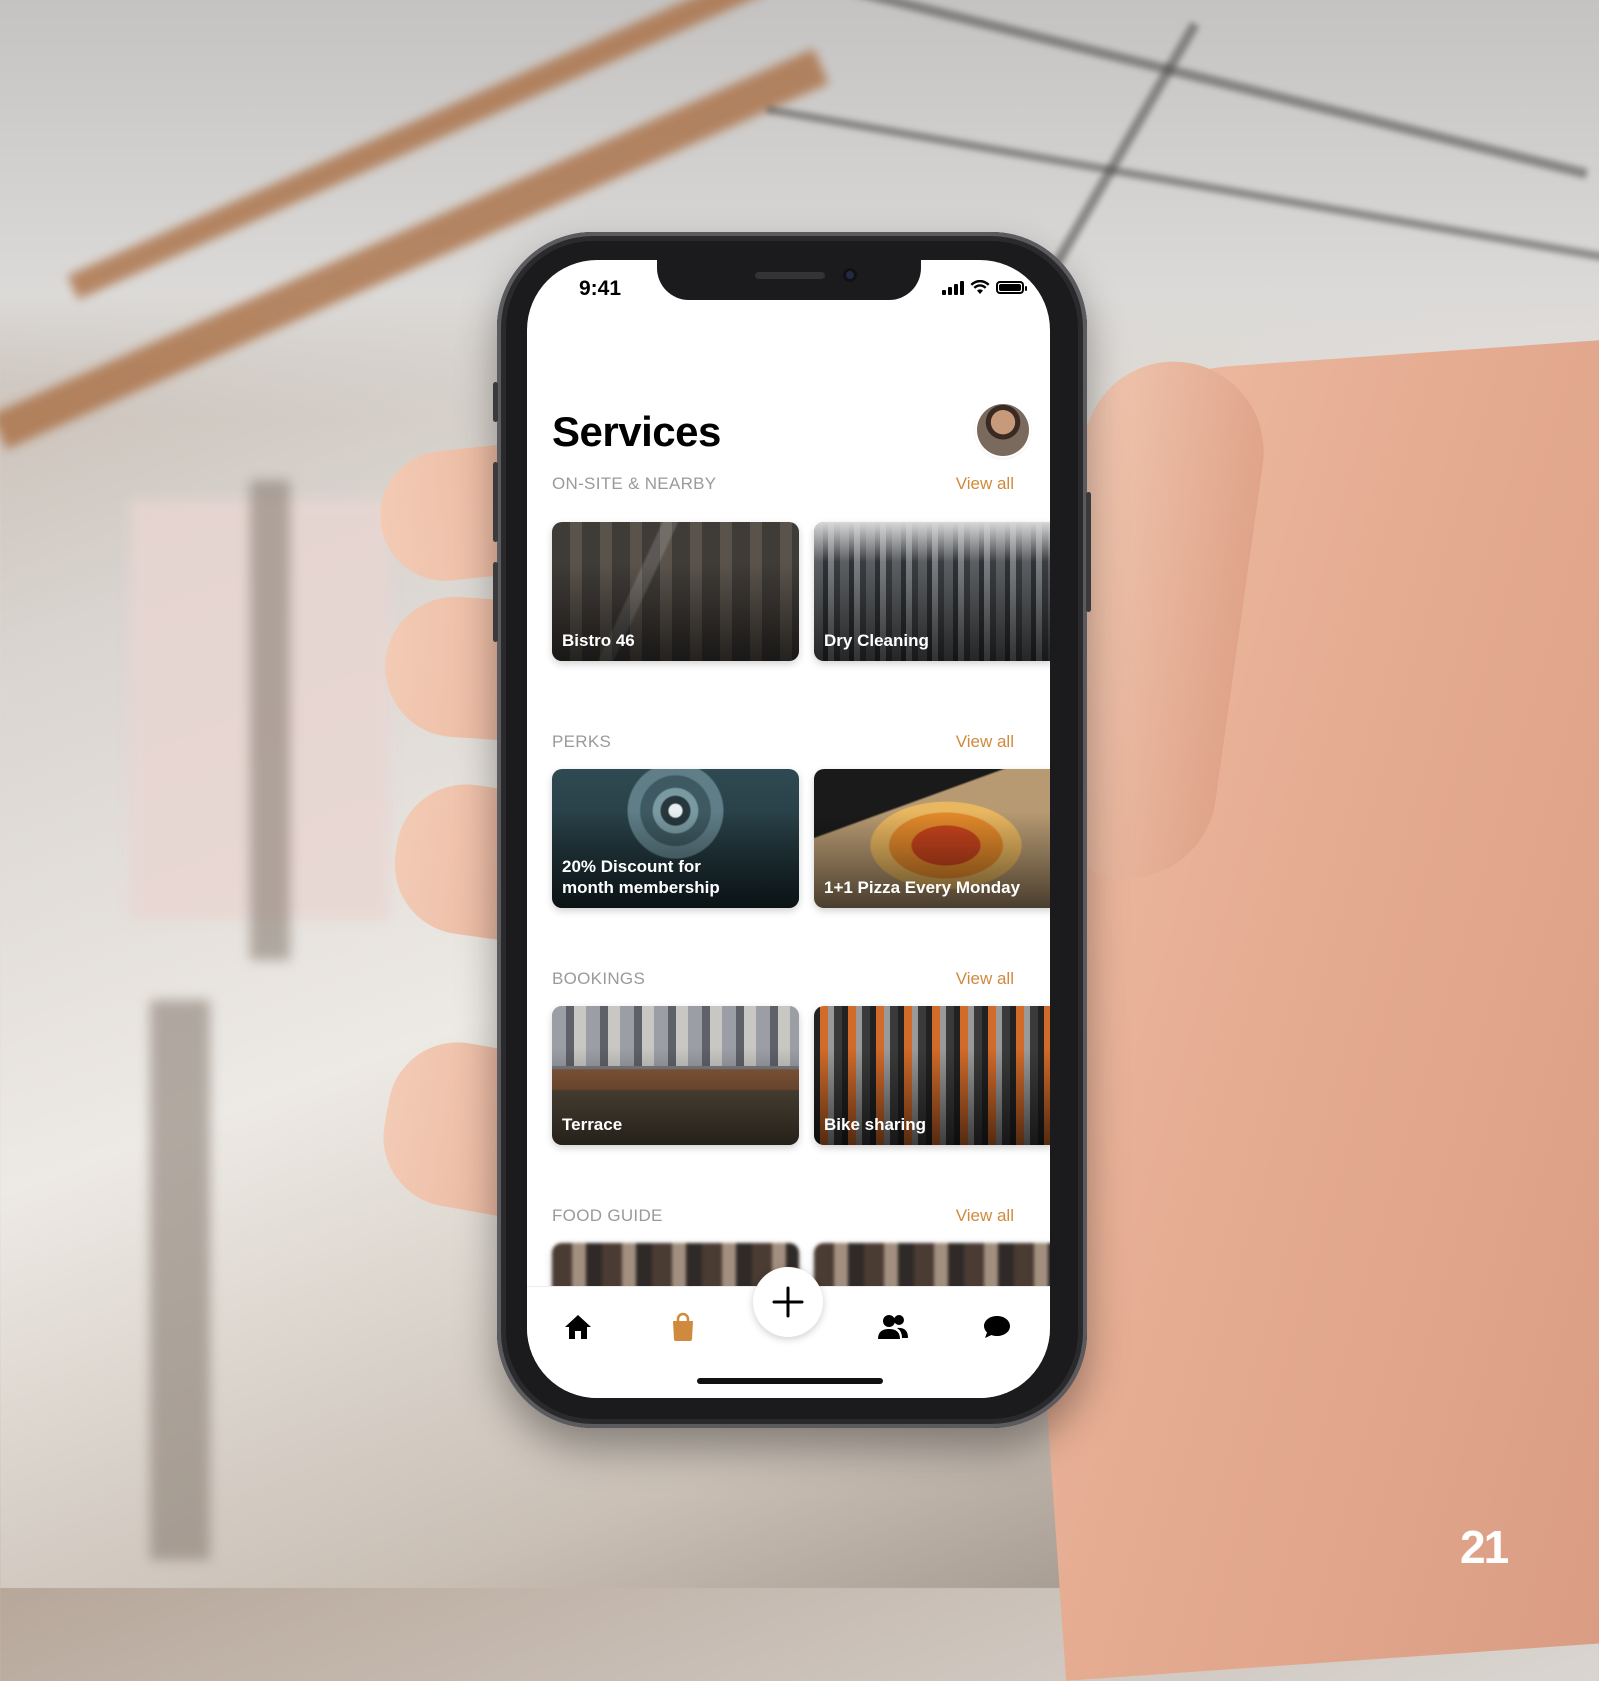  I want to click on tab-messages, so click(997, 1327).